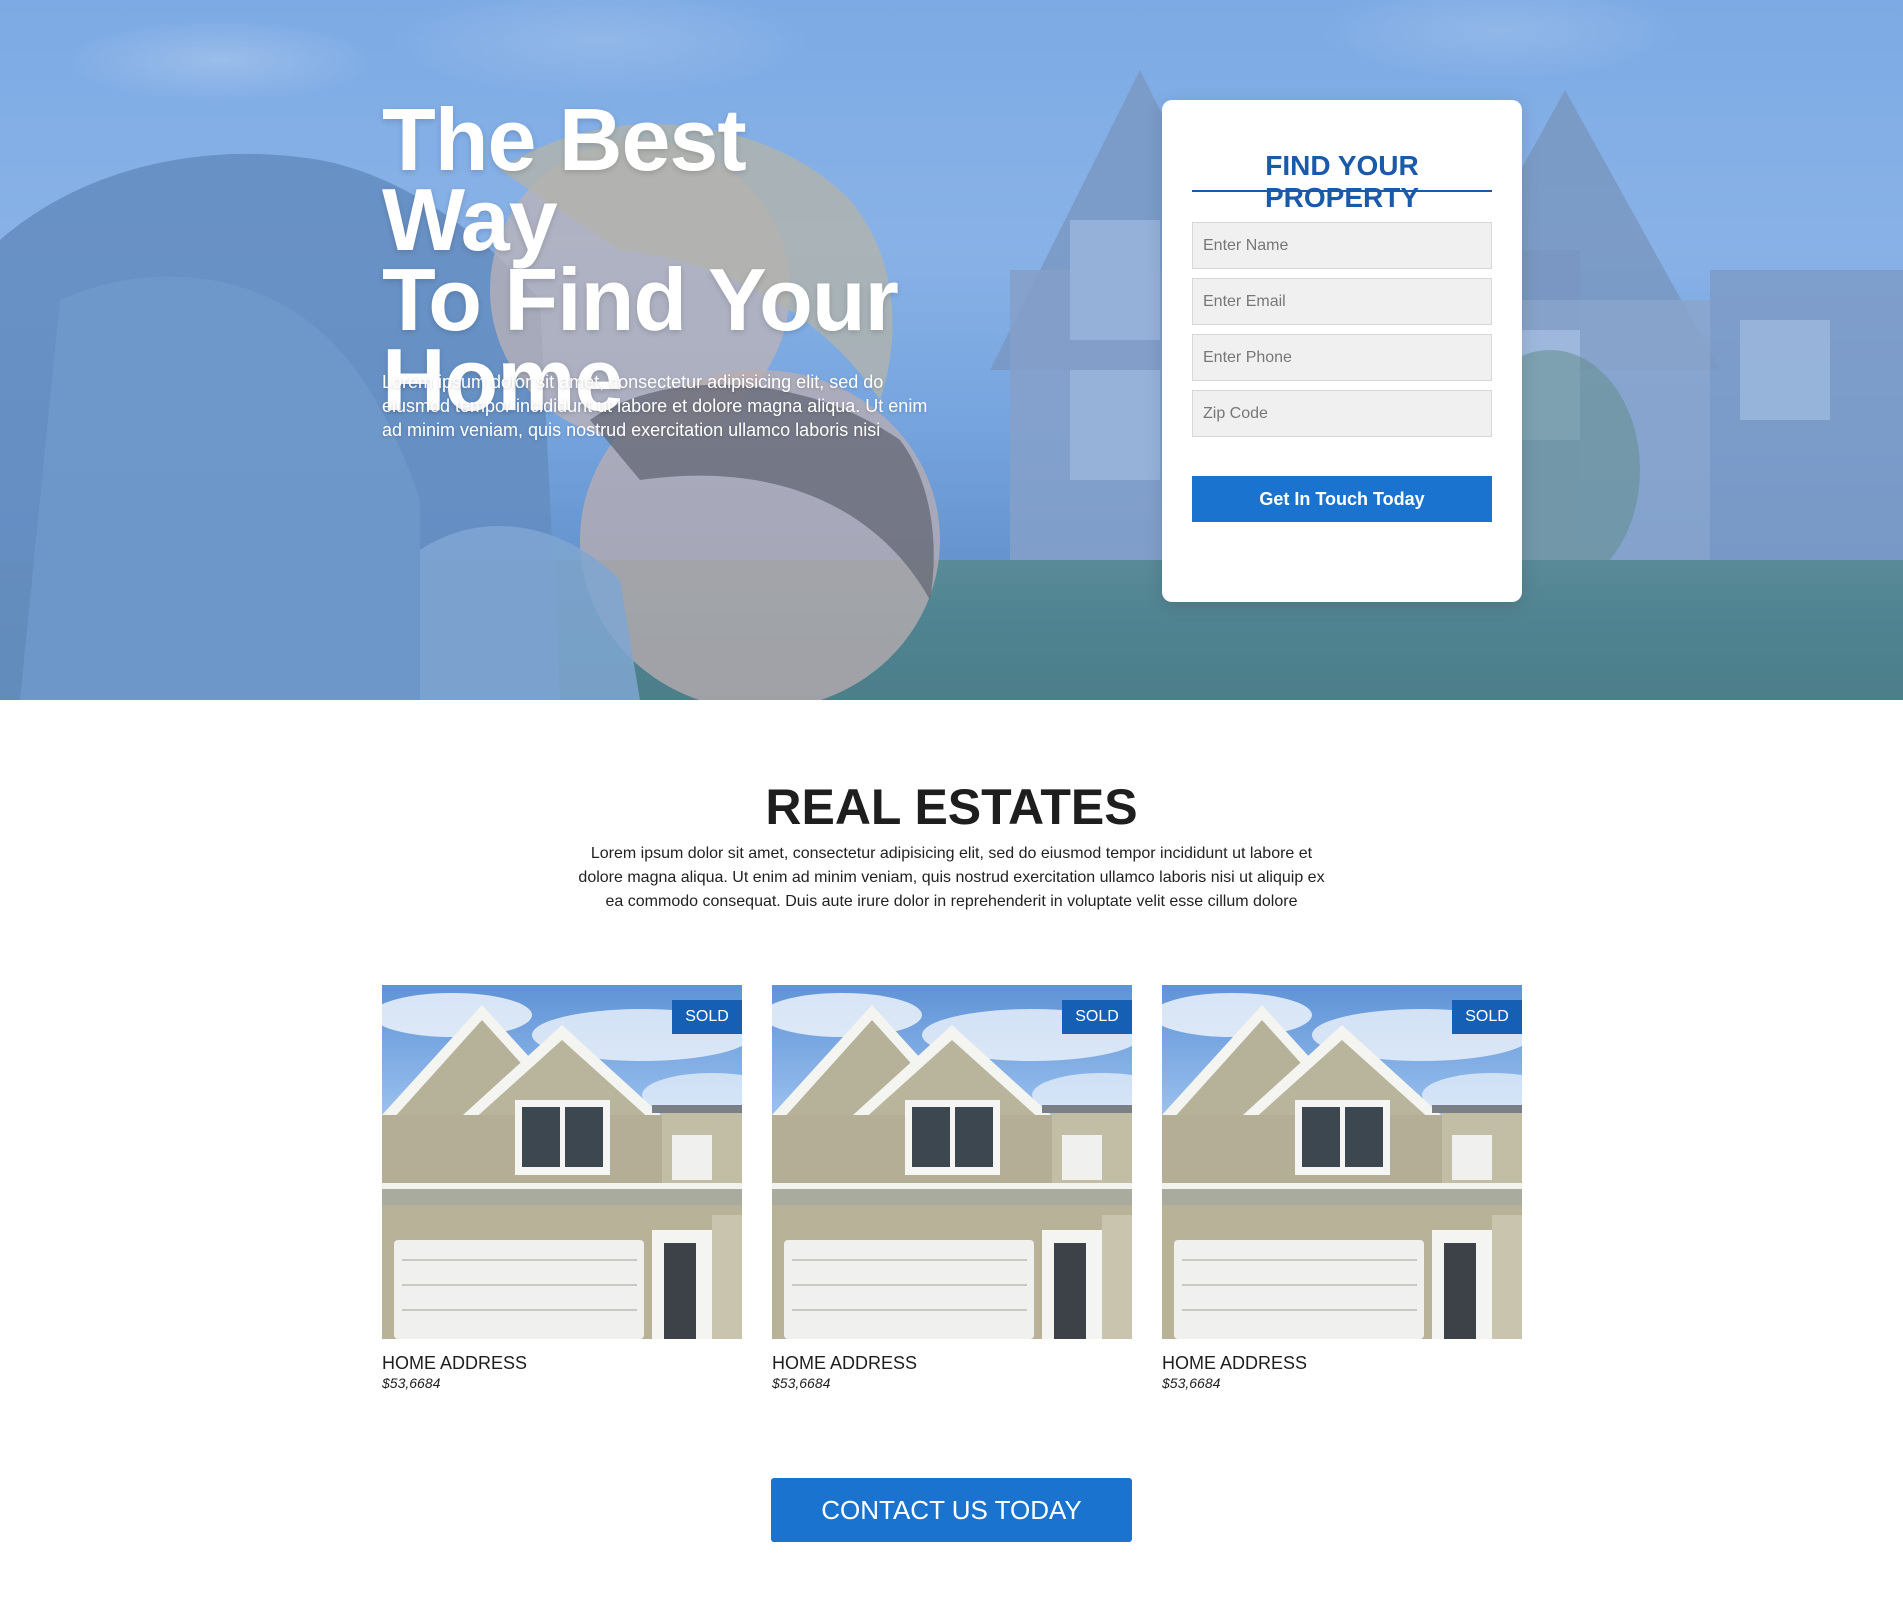 The width and height of the screenshot is (1903, 1608). I want to click on form-title-underline, so click(1342, 191).